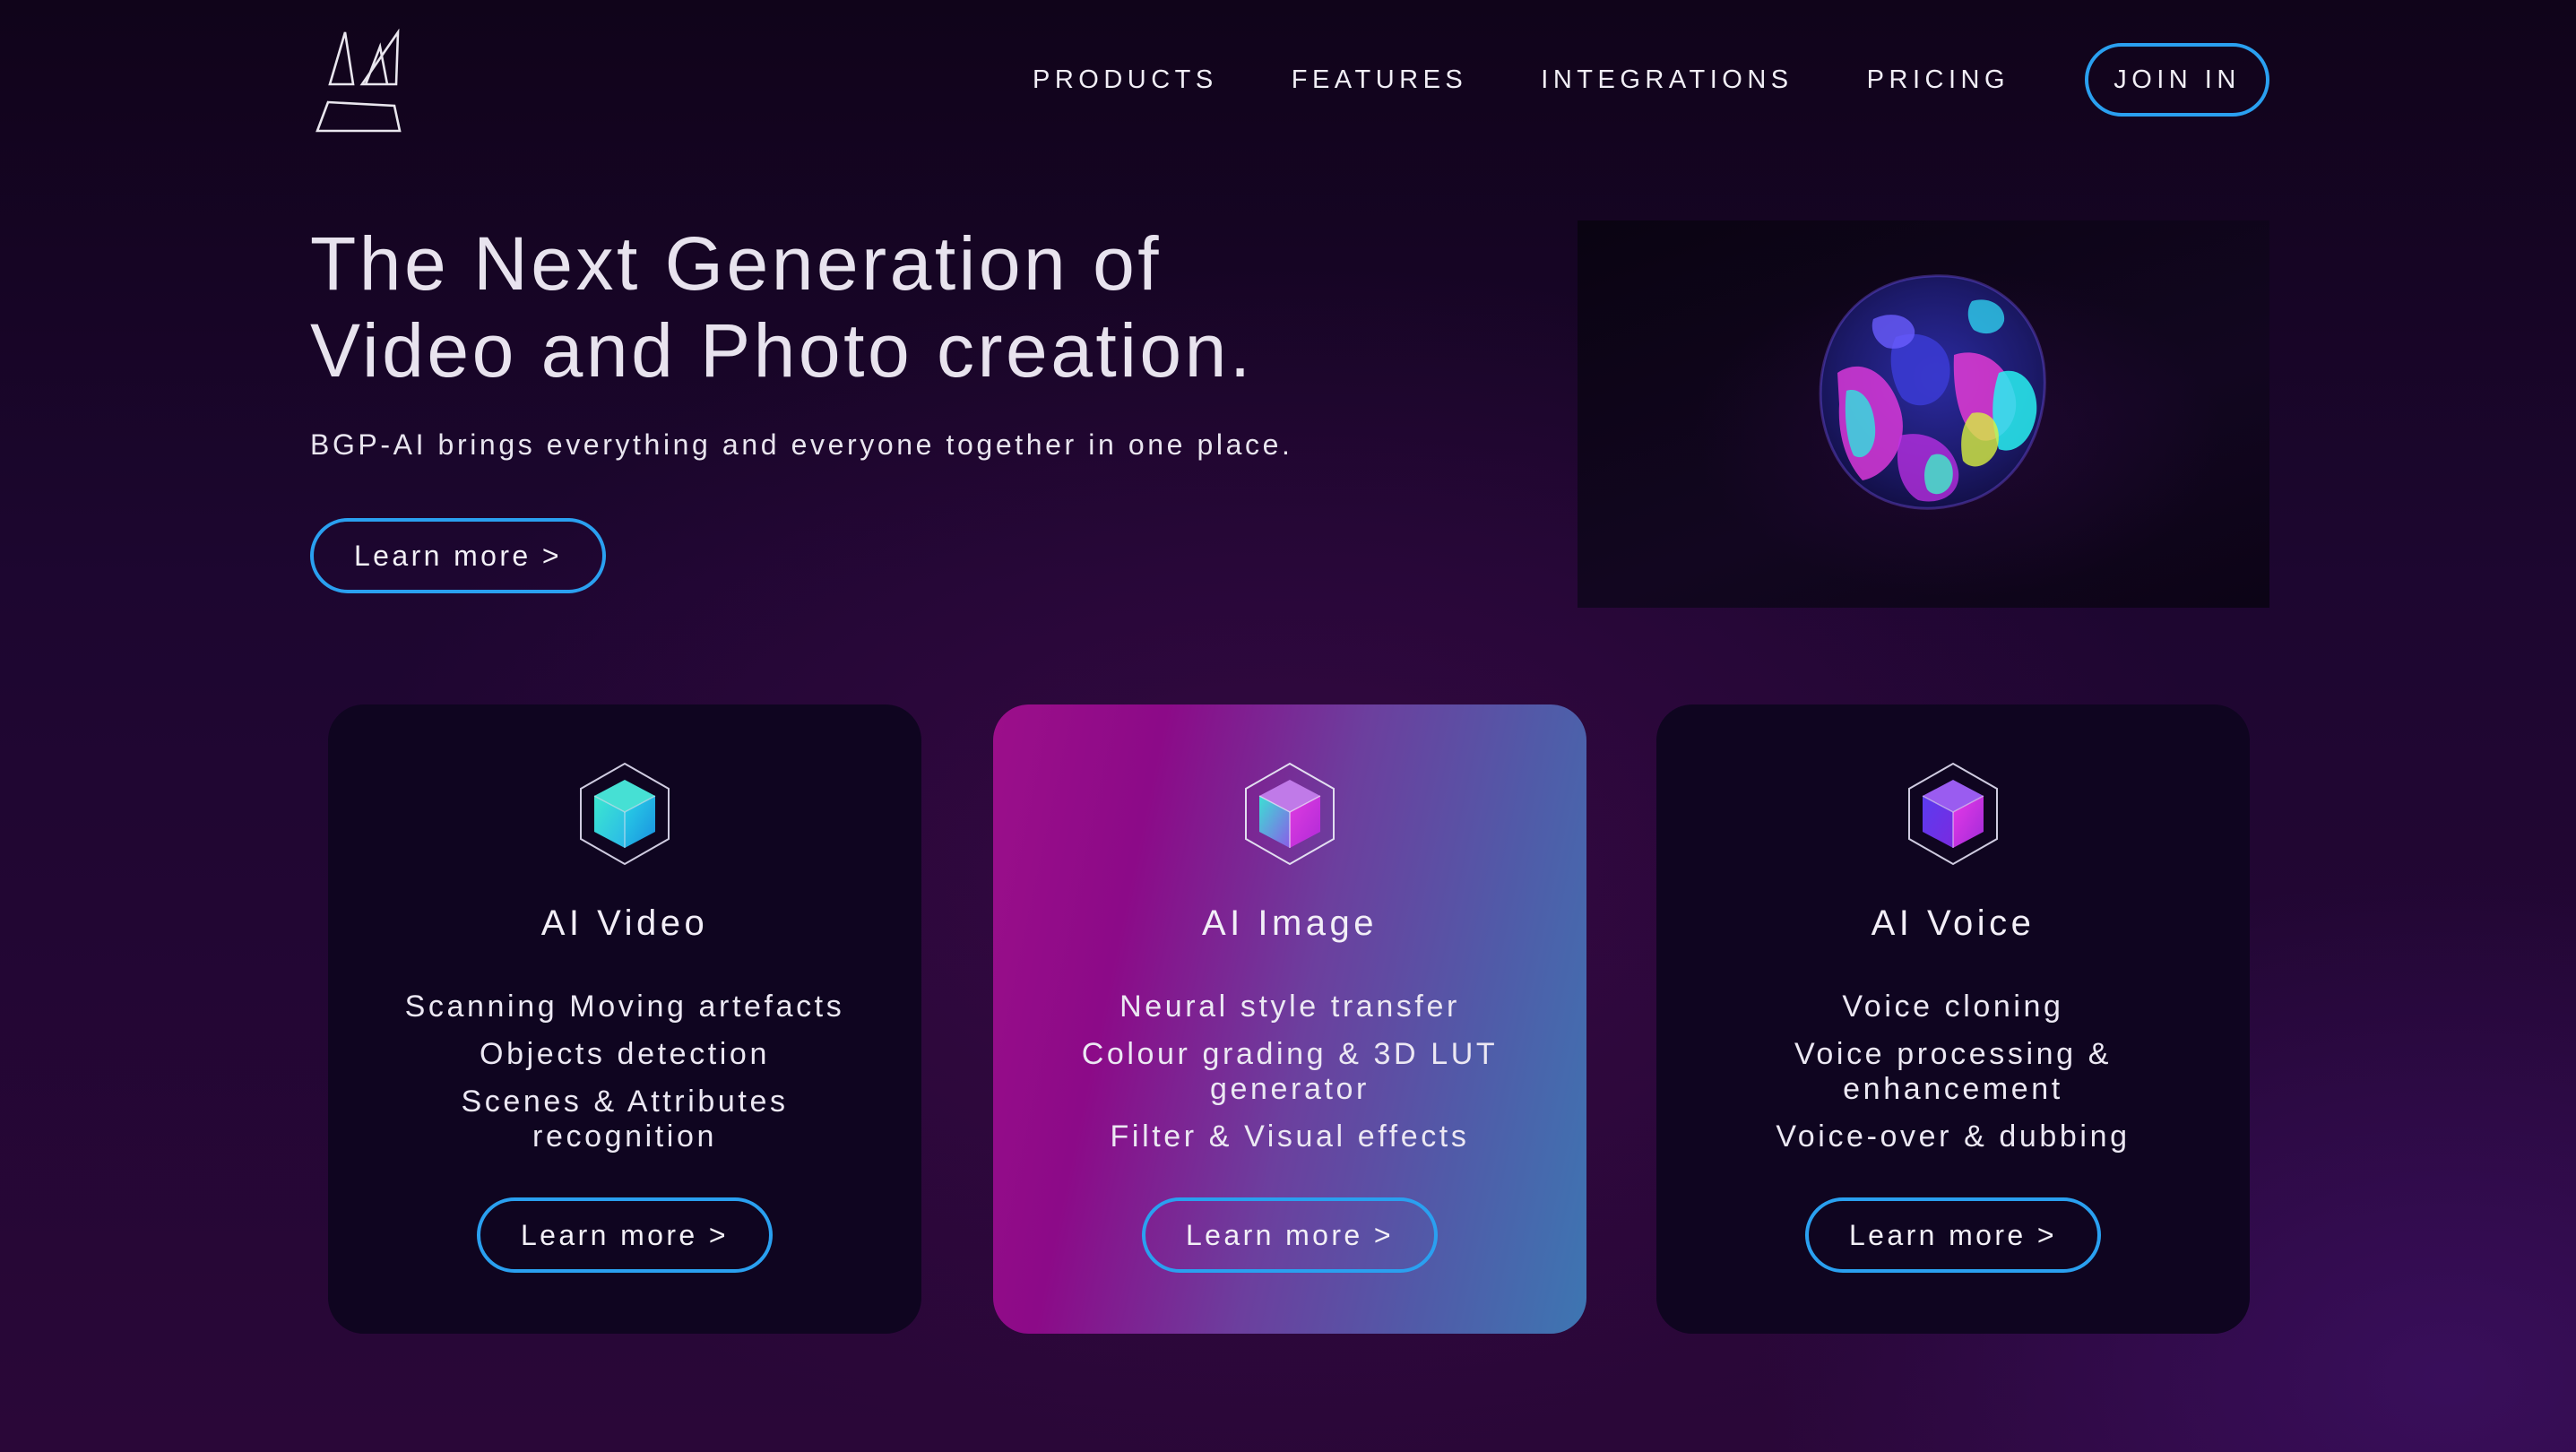 The image size is (2576, 1452). What do you see at coordinates (1290, 1136) in the screenshot?
I see `list-item: Filter & Visual effects` at bounding box center [1290, 1136].